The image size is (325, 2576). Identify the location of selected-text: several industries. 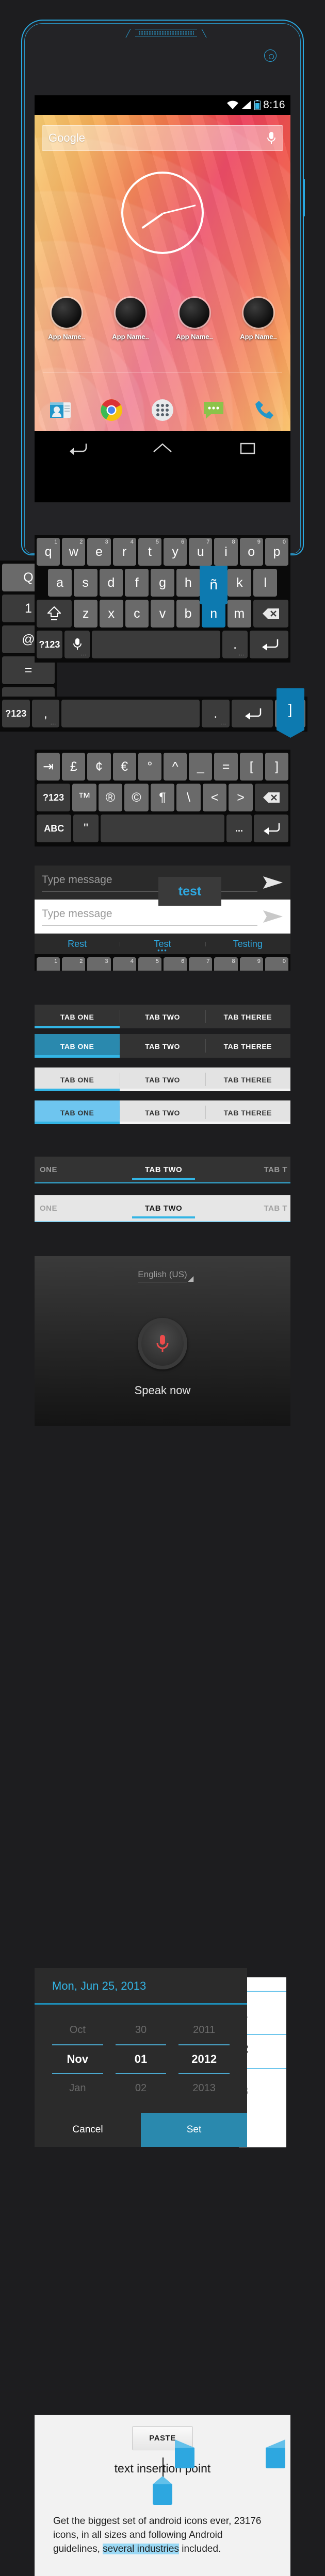
(141, 2548).